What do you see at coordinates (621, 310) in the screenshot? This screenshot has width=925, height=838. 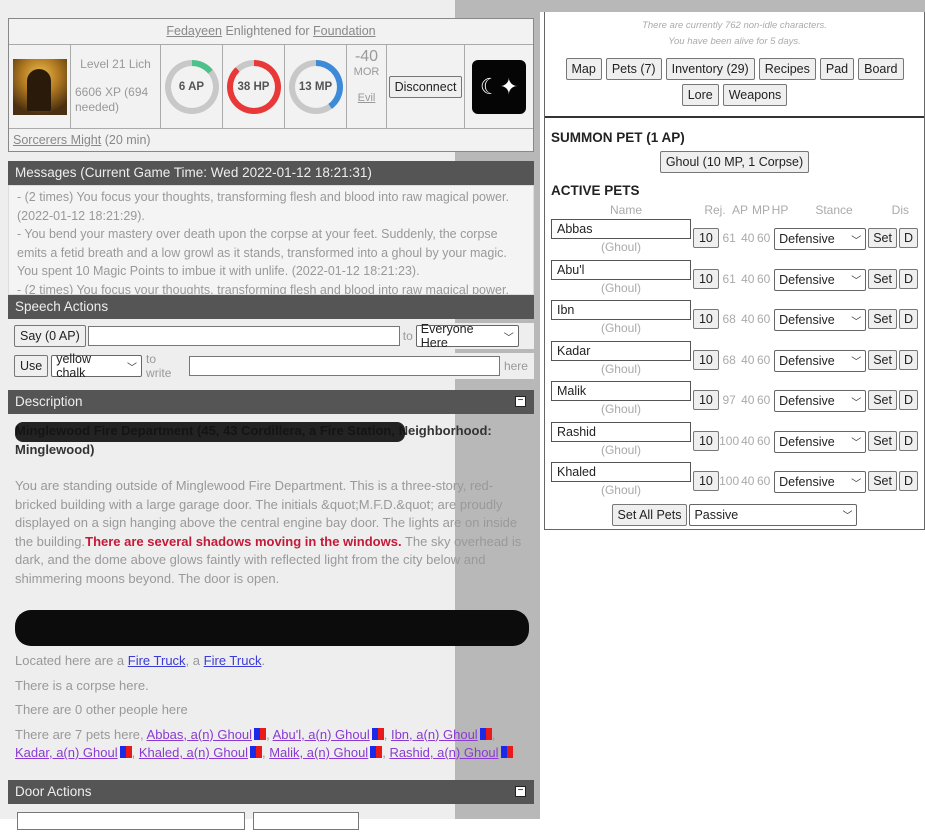 I see `pet-name-input: Ibn` at bounding box center [621, 310].